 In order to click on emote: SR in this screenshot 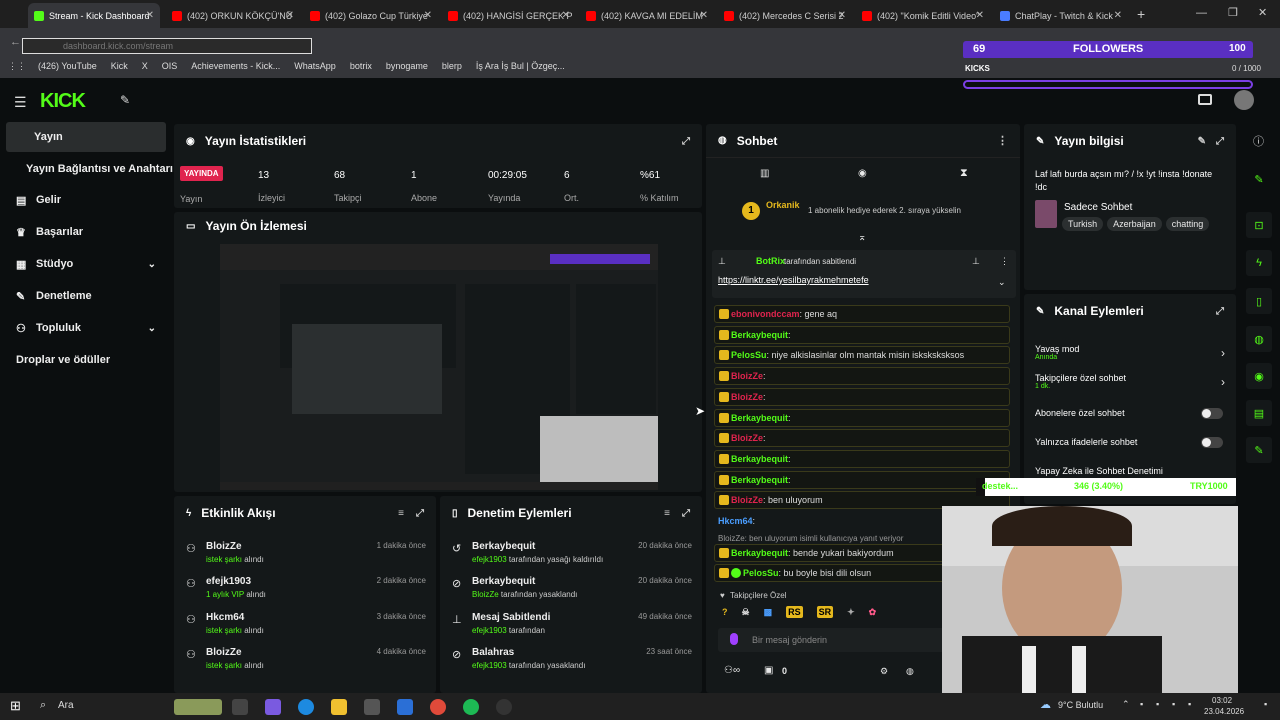, I will do `click(825, 612)`.